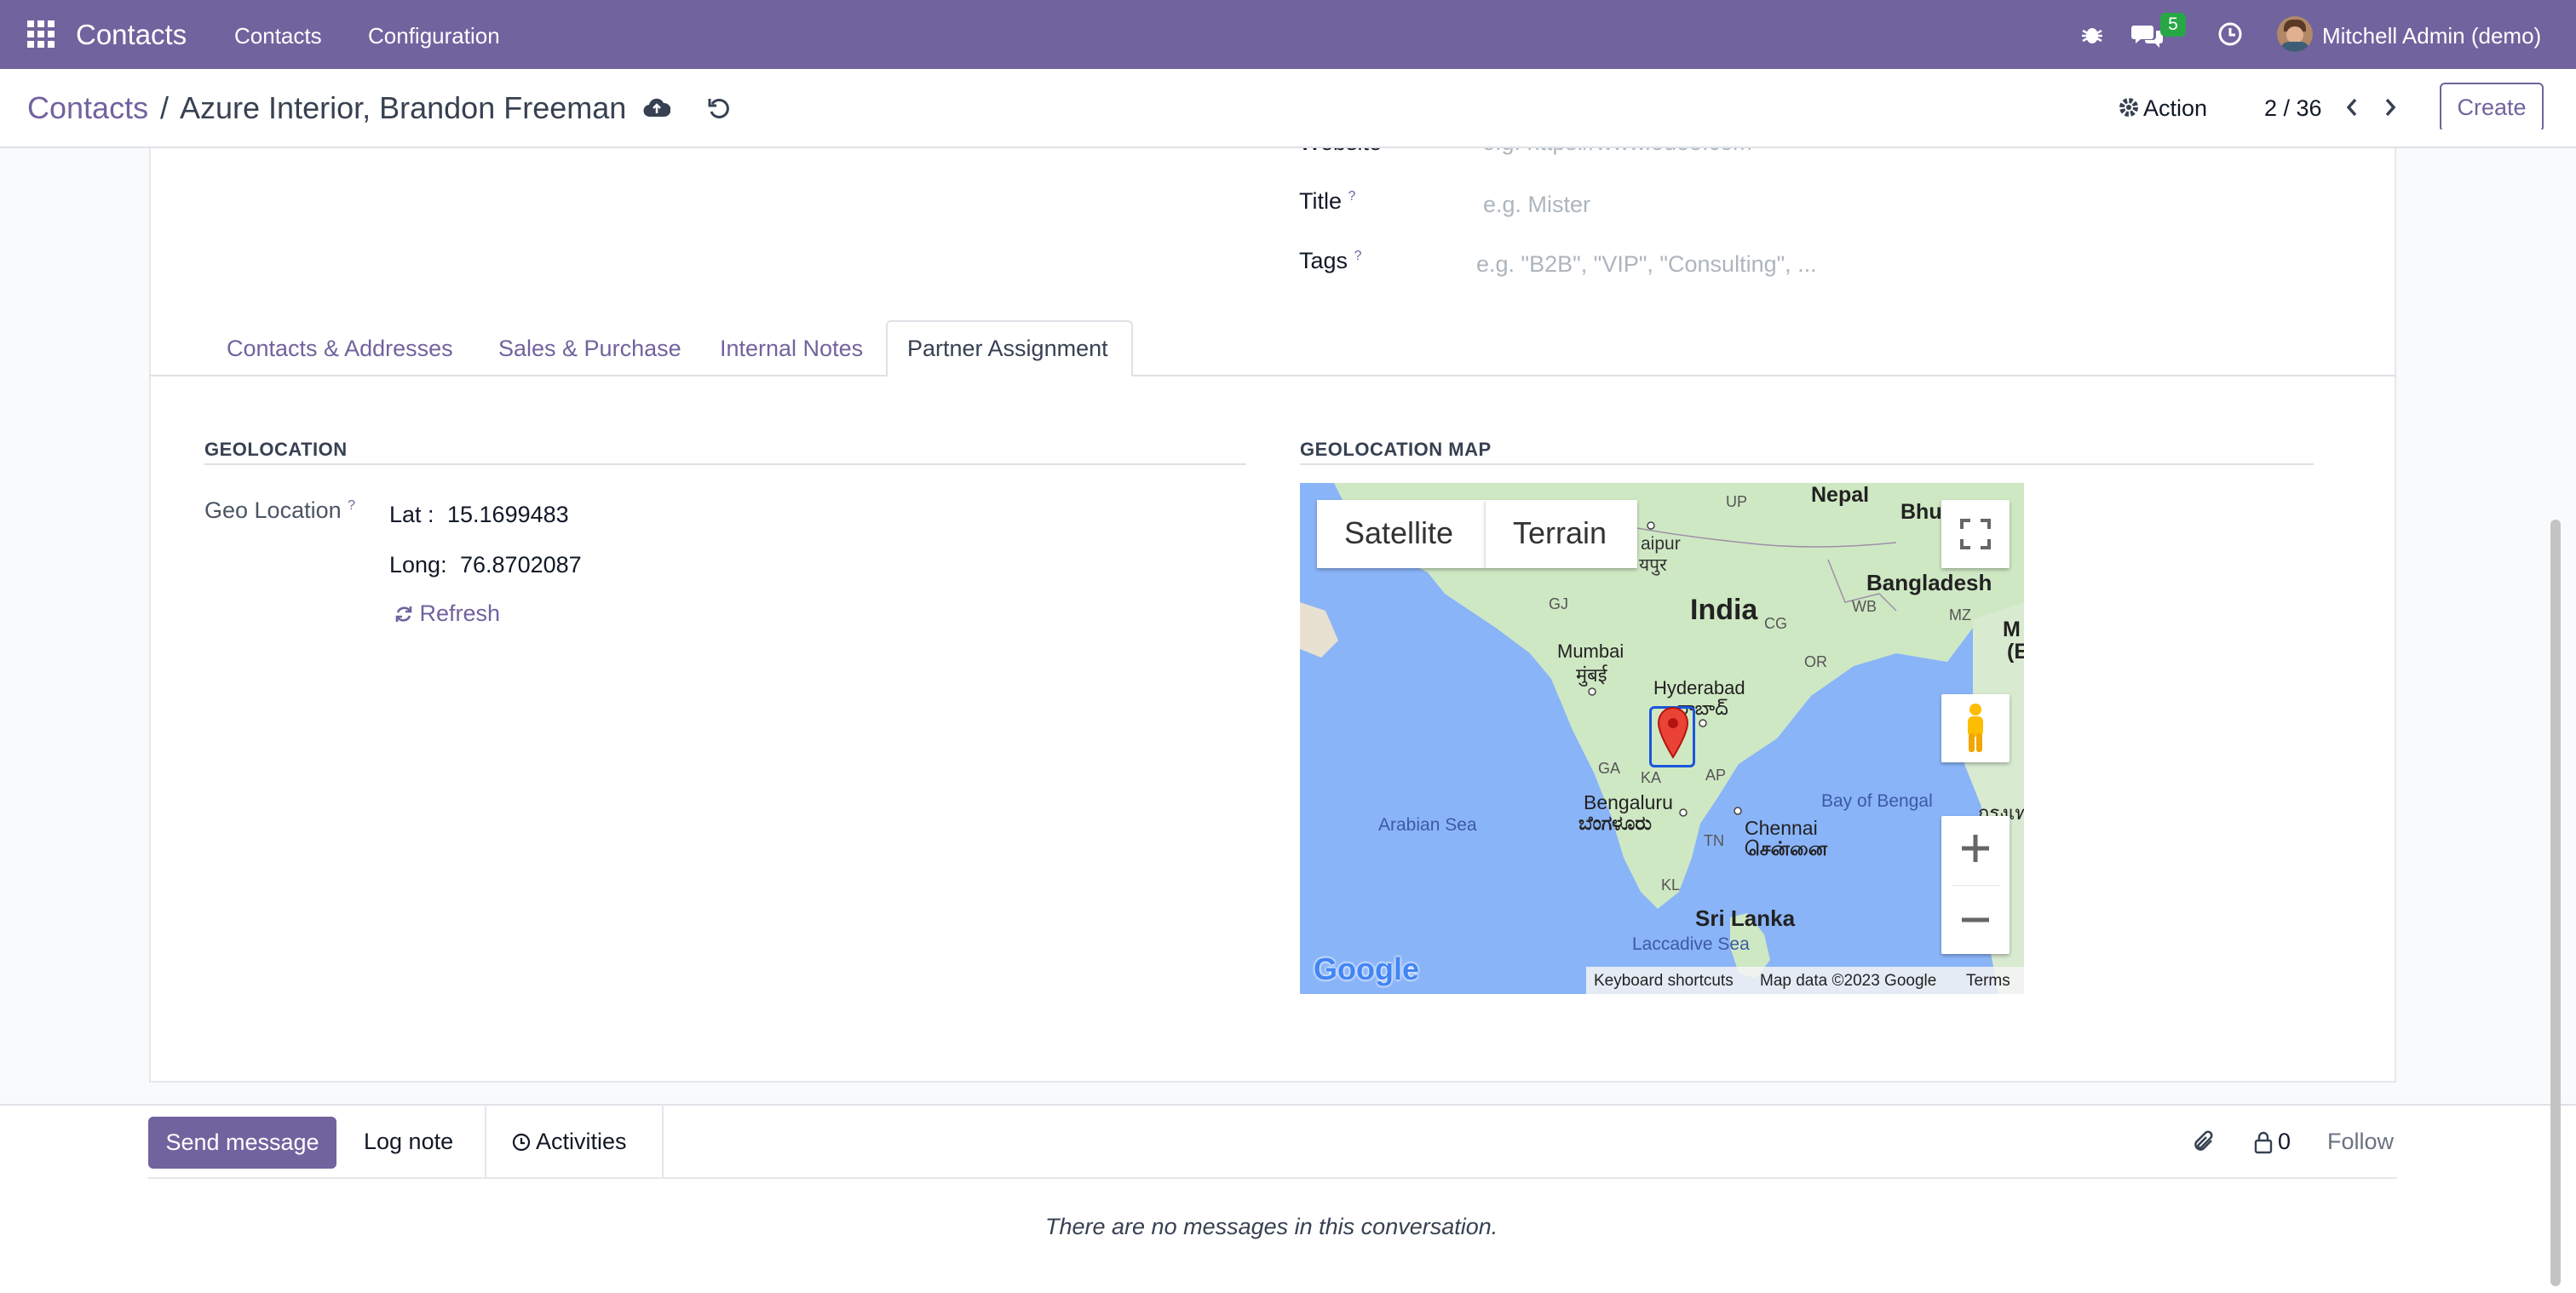 Image resolution: width=2576 pixels, height=1293 pixels. What do you see at coordinates (719, 108) in the screenshot?
I see `discard-undo-icon` at bounding box center [719, 108].